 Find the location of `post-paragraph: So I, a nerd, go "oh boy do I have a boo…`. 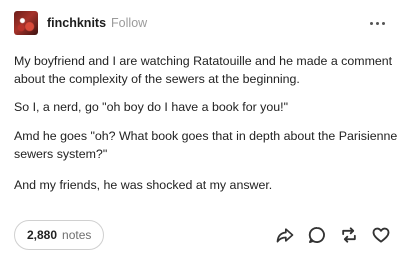

post-paragraph: So I, a nerd, go "oh boy do I have a boo… is located at coordinates (151, 107).